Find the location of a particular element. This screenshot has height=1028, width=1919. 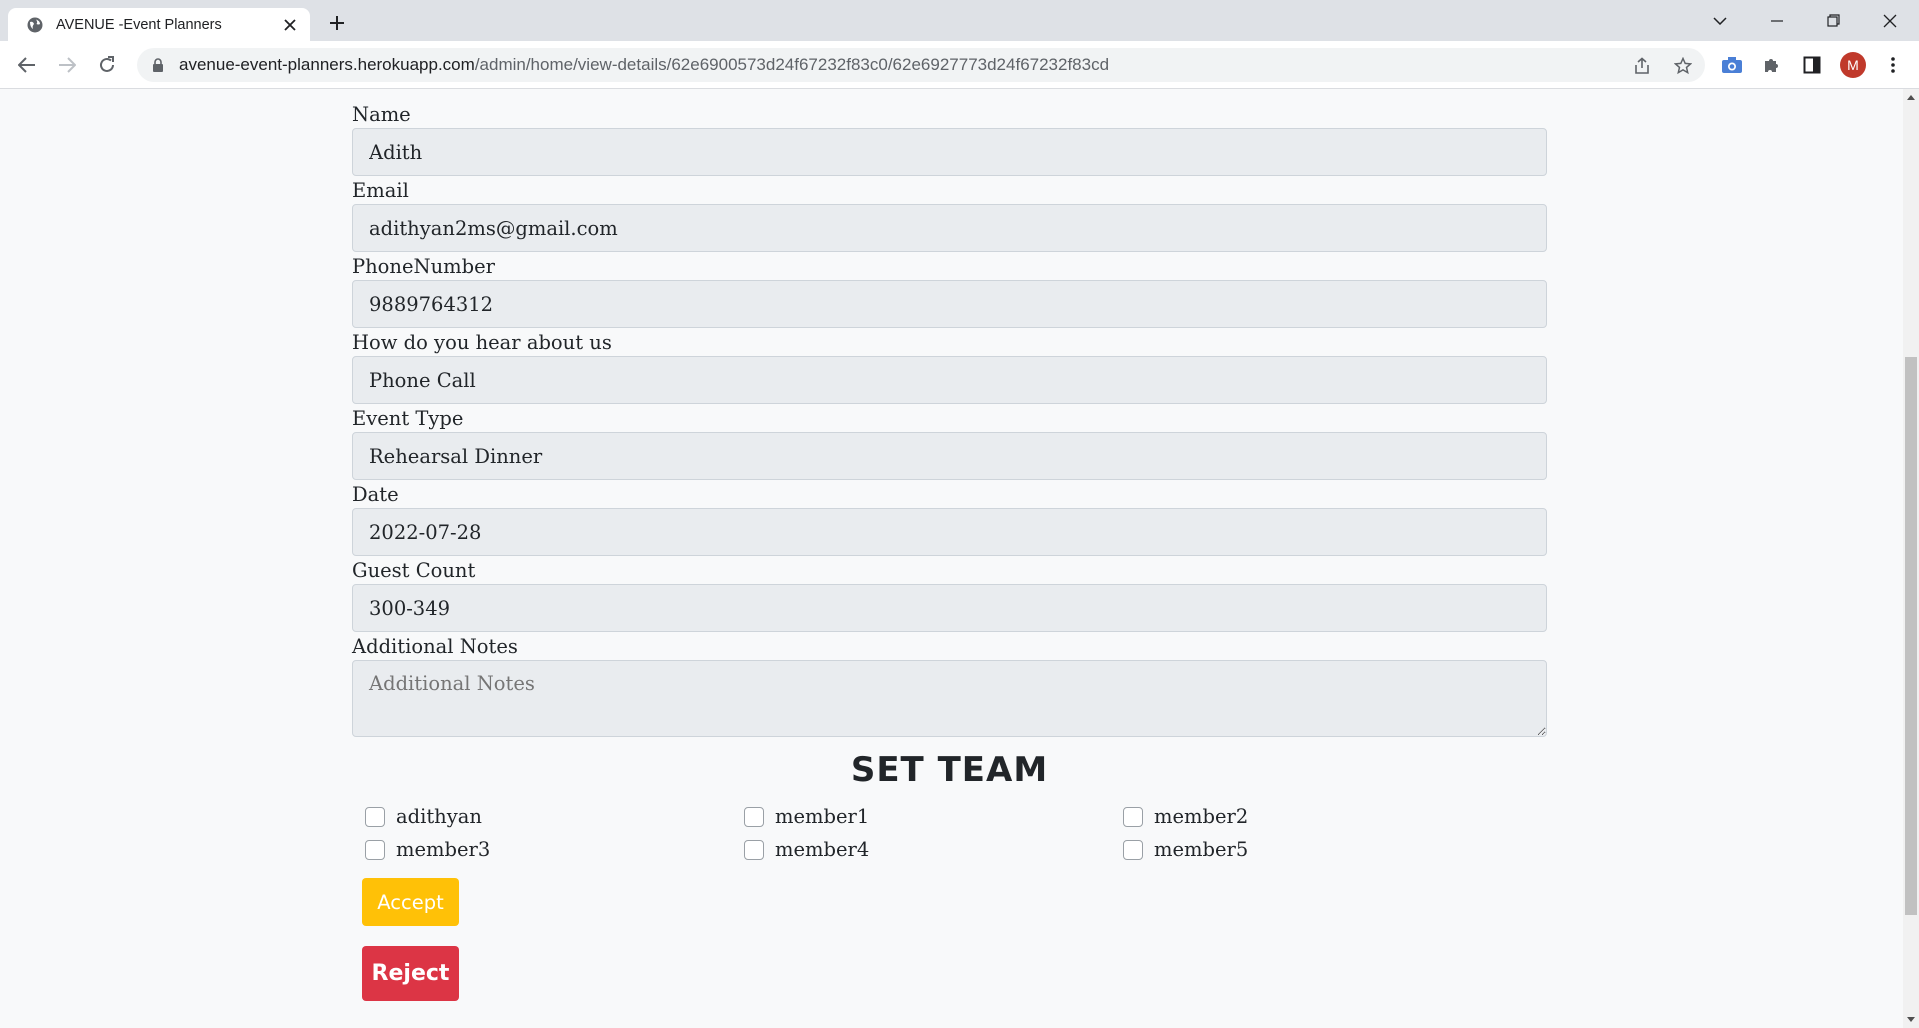

team-member-option: member1 is located at coordinates (933, 816).